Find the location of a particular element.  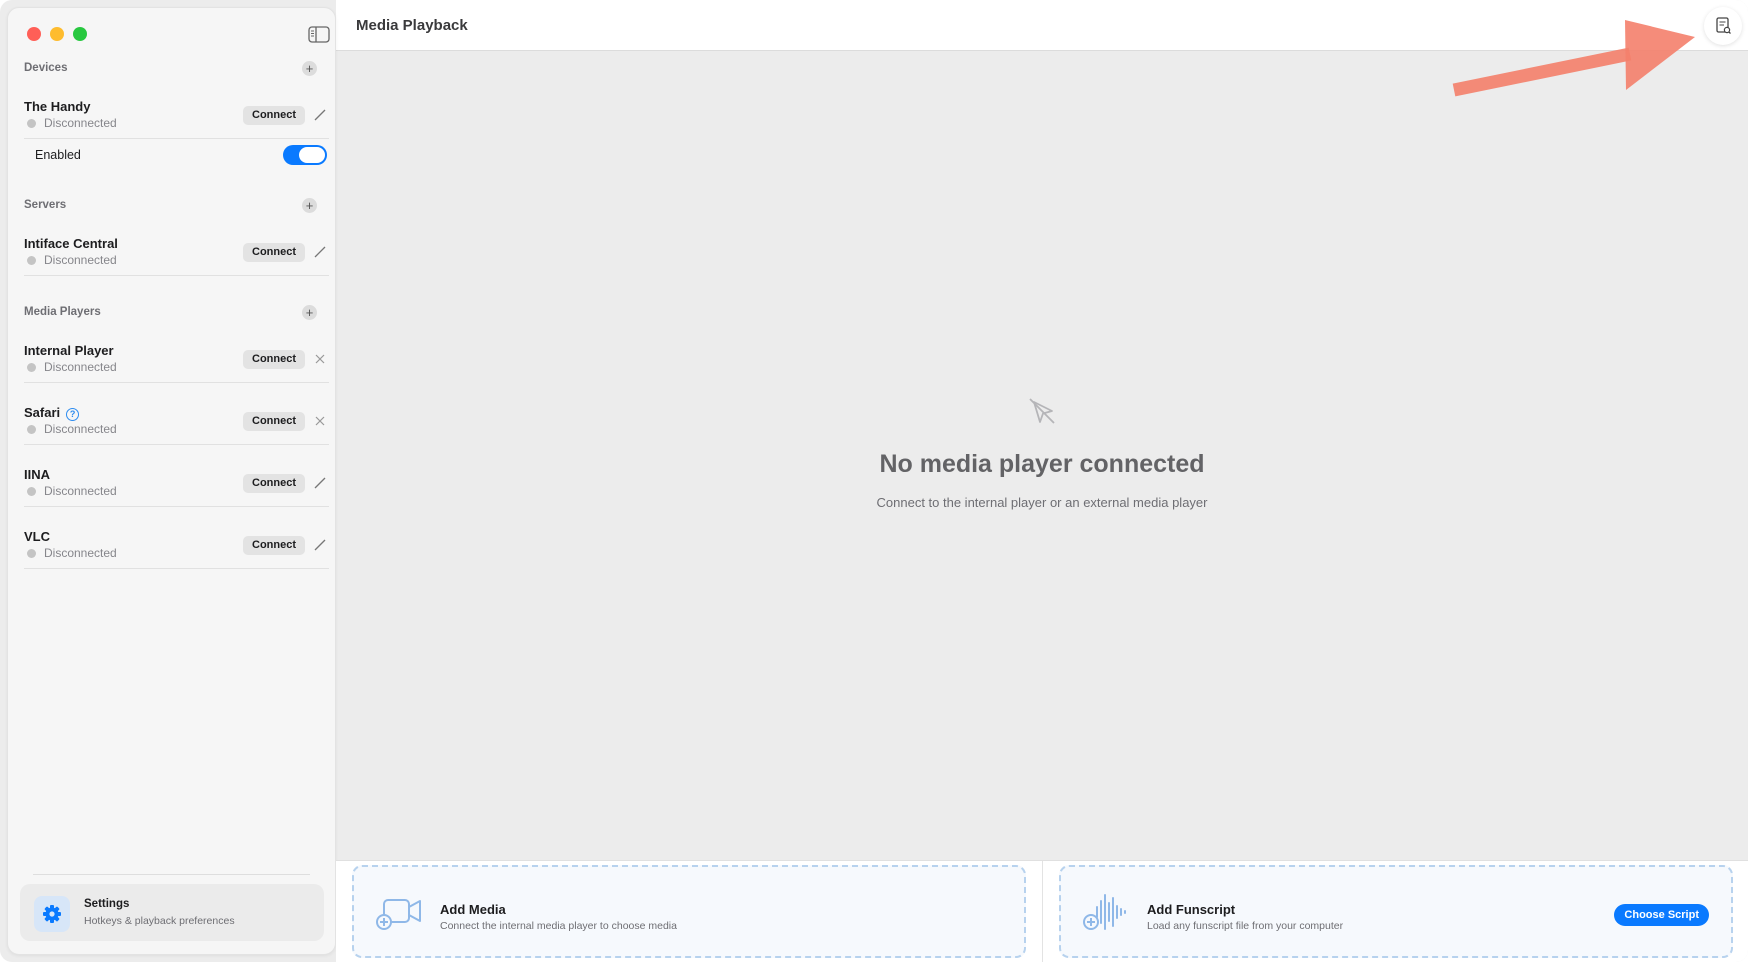

enabled-toggle is located at coordinates (305, 155).